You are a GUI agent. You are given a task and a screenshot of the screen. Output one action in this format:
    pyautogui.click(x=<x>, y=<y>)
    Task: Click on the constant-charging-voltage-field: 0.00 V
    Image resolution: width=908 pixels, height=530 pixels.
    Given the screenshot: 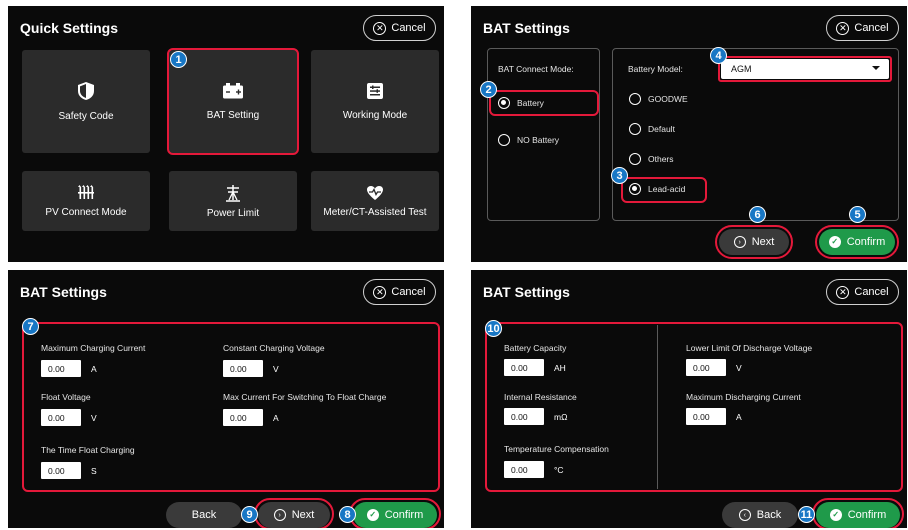 What is the action you would take?
    pyautogui.click(x=251, y=368)
    